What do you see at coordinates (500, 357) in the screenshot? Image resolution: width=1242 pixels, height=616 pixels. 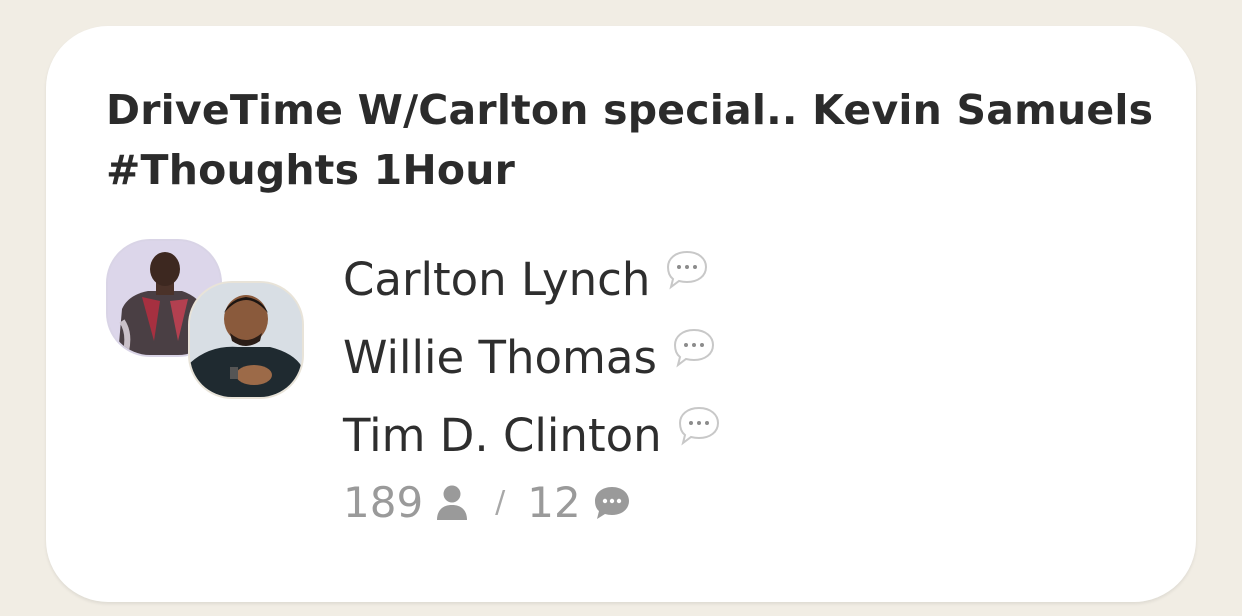 I see `speaker-name: Willie Thomas` at bounding box center [500, 357].